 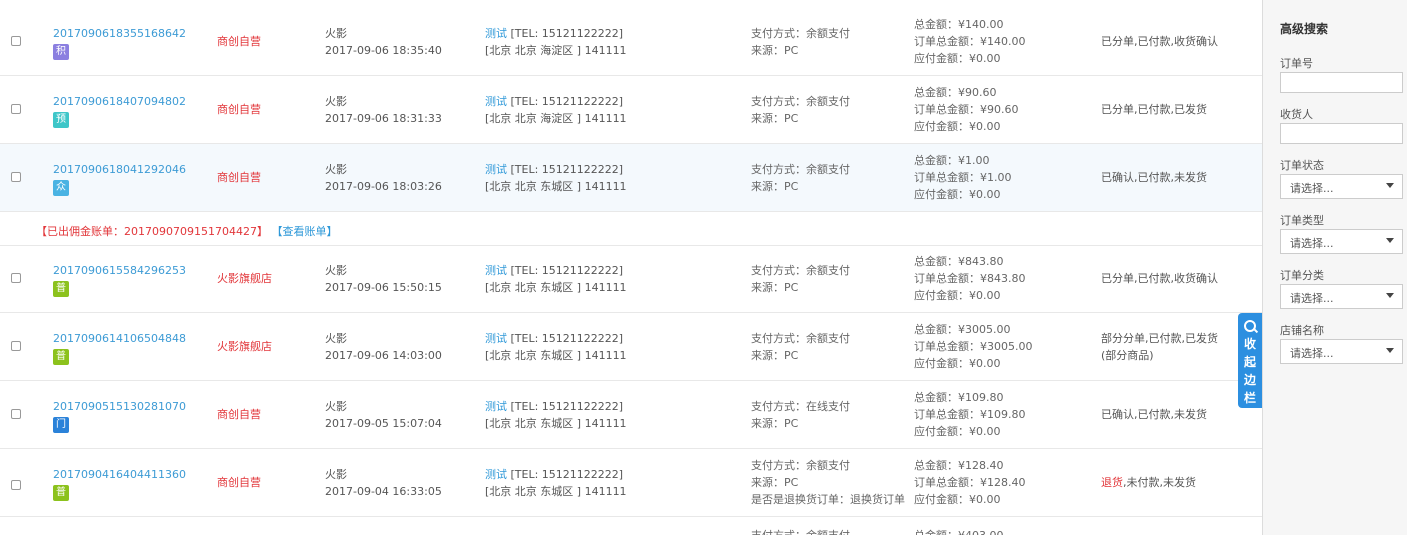 I want to click on receiver-input, so click(x=1341, y=133).